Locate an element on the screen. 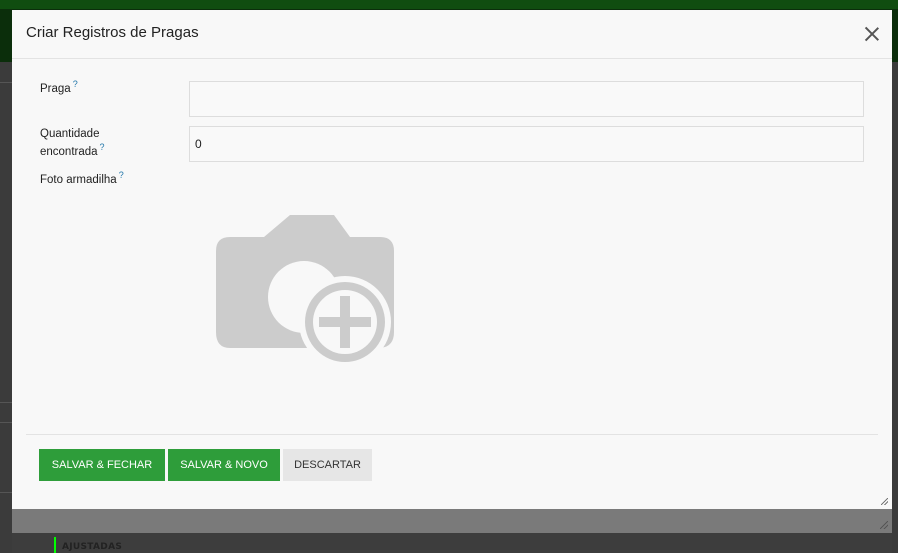 The height and width of the screenshot is (553, 898). praga-input is located at coordinates (526, 99).